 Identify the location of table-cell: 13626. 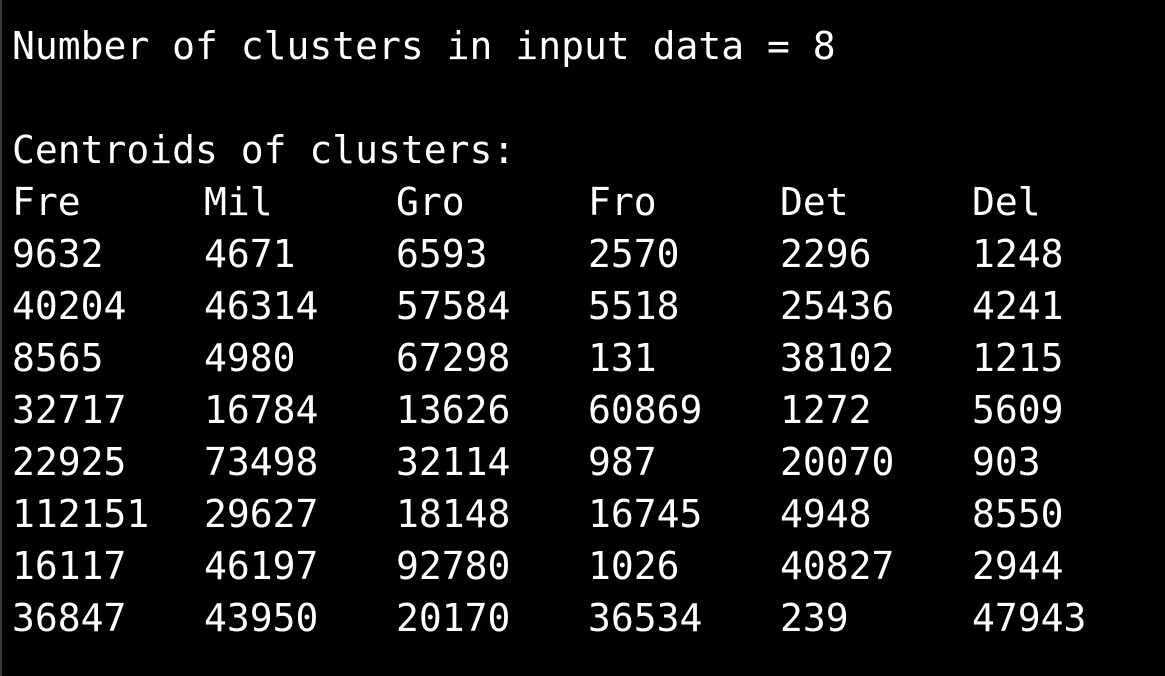
(453, 410).